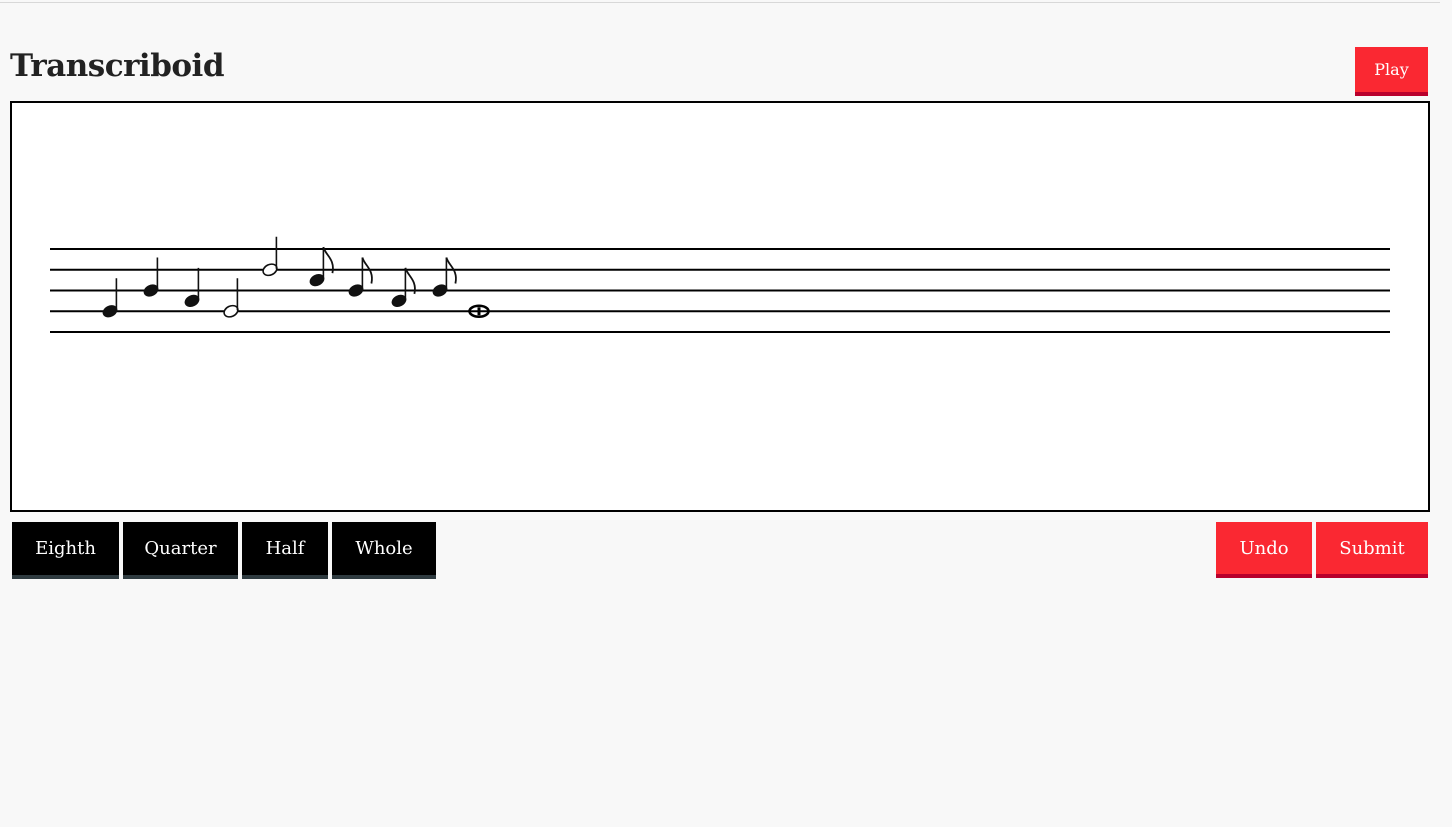 Image resolution: width=1452 pixels, height=827 pixels. What do you see at coordinates (1391, 71) in the screenshot?
I see `play-button: Play` at bounding box center [1391, 71].